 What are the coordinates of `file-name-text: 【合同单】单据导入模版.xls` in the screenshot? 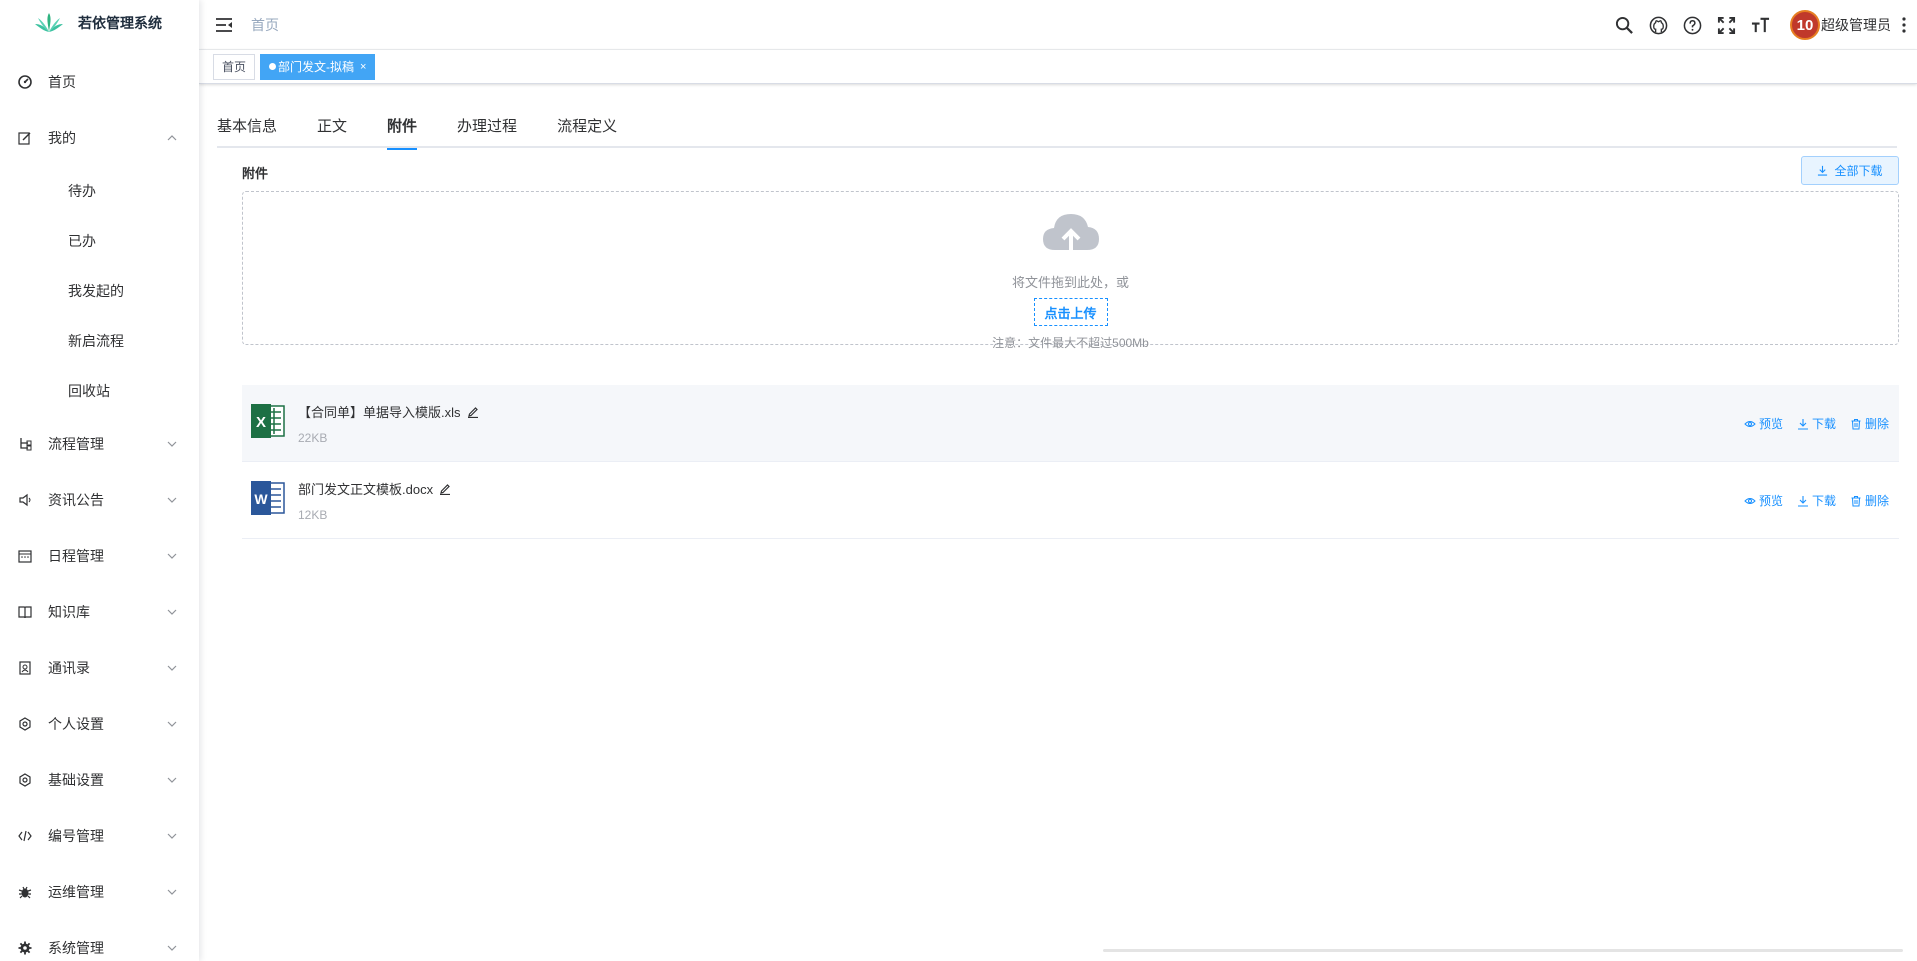 It's located at (379, 412).